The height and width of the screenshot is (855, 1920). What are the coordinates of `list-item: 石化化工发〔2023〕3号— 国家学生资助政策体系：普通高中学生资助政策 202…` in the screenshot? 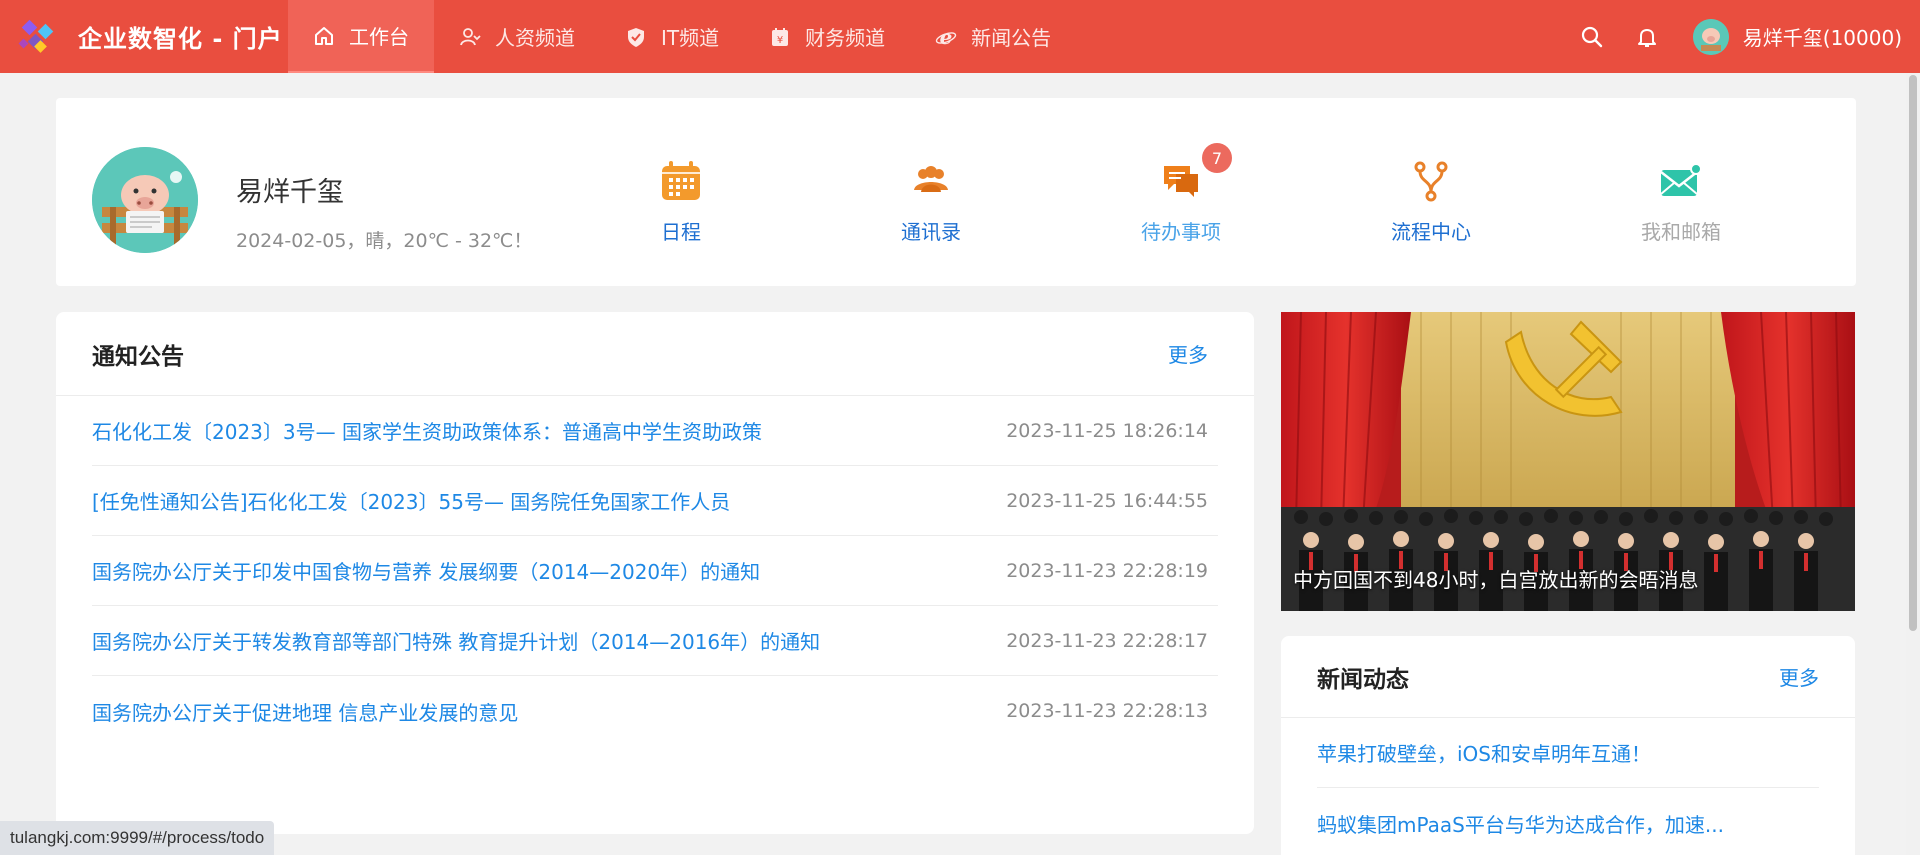 It's located at (655, 431).